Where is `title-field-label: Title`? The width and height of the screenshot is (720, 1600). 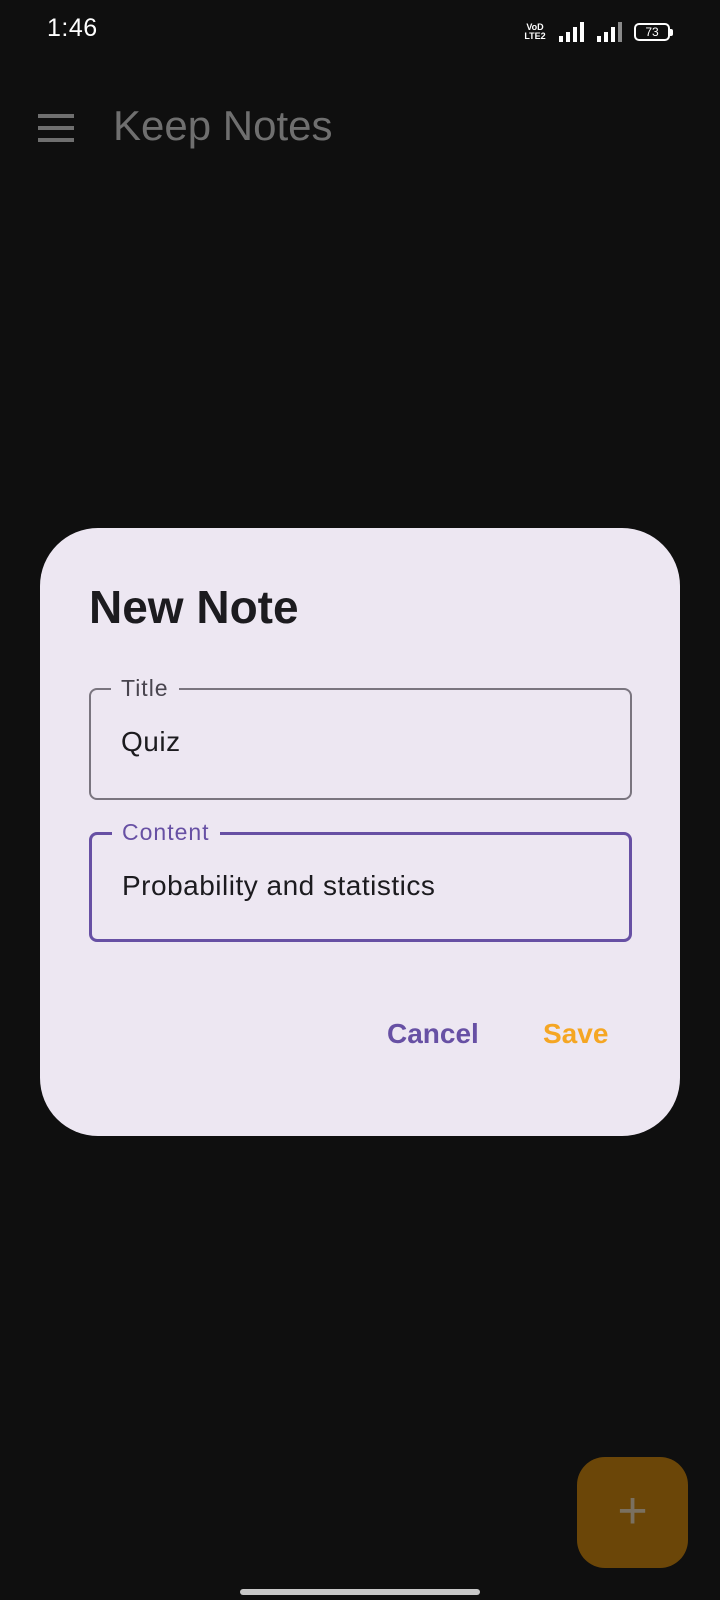
title-field-label: Title is located at coordinates (145, 688).